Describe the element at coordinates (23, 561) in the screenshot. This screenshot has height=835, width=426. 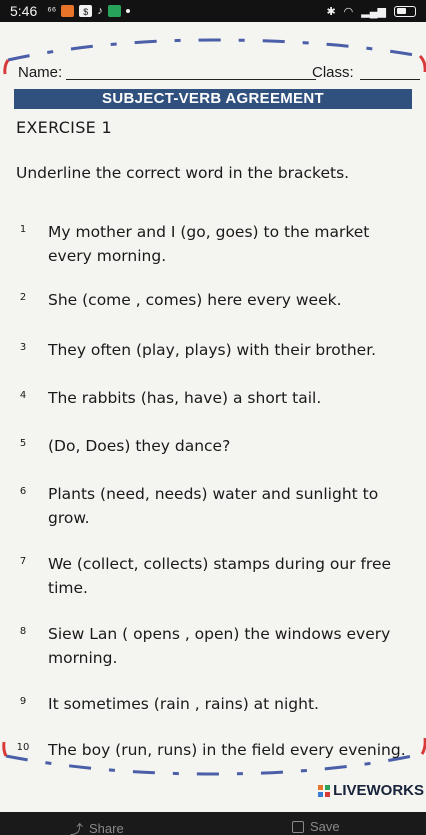
I see `question-number: 7` at that location.